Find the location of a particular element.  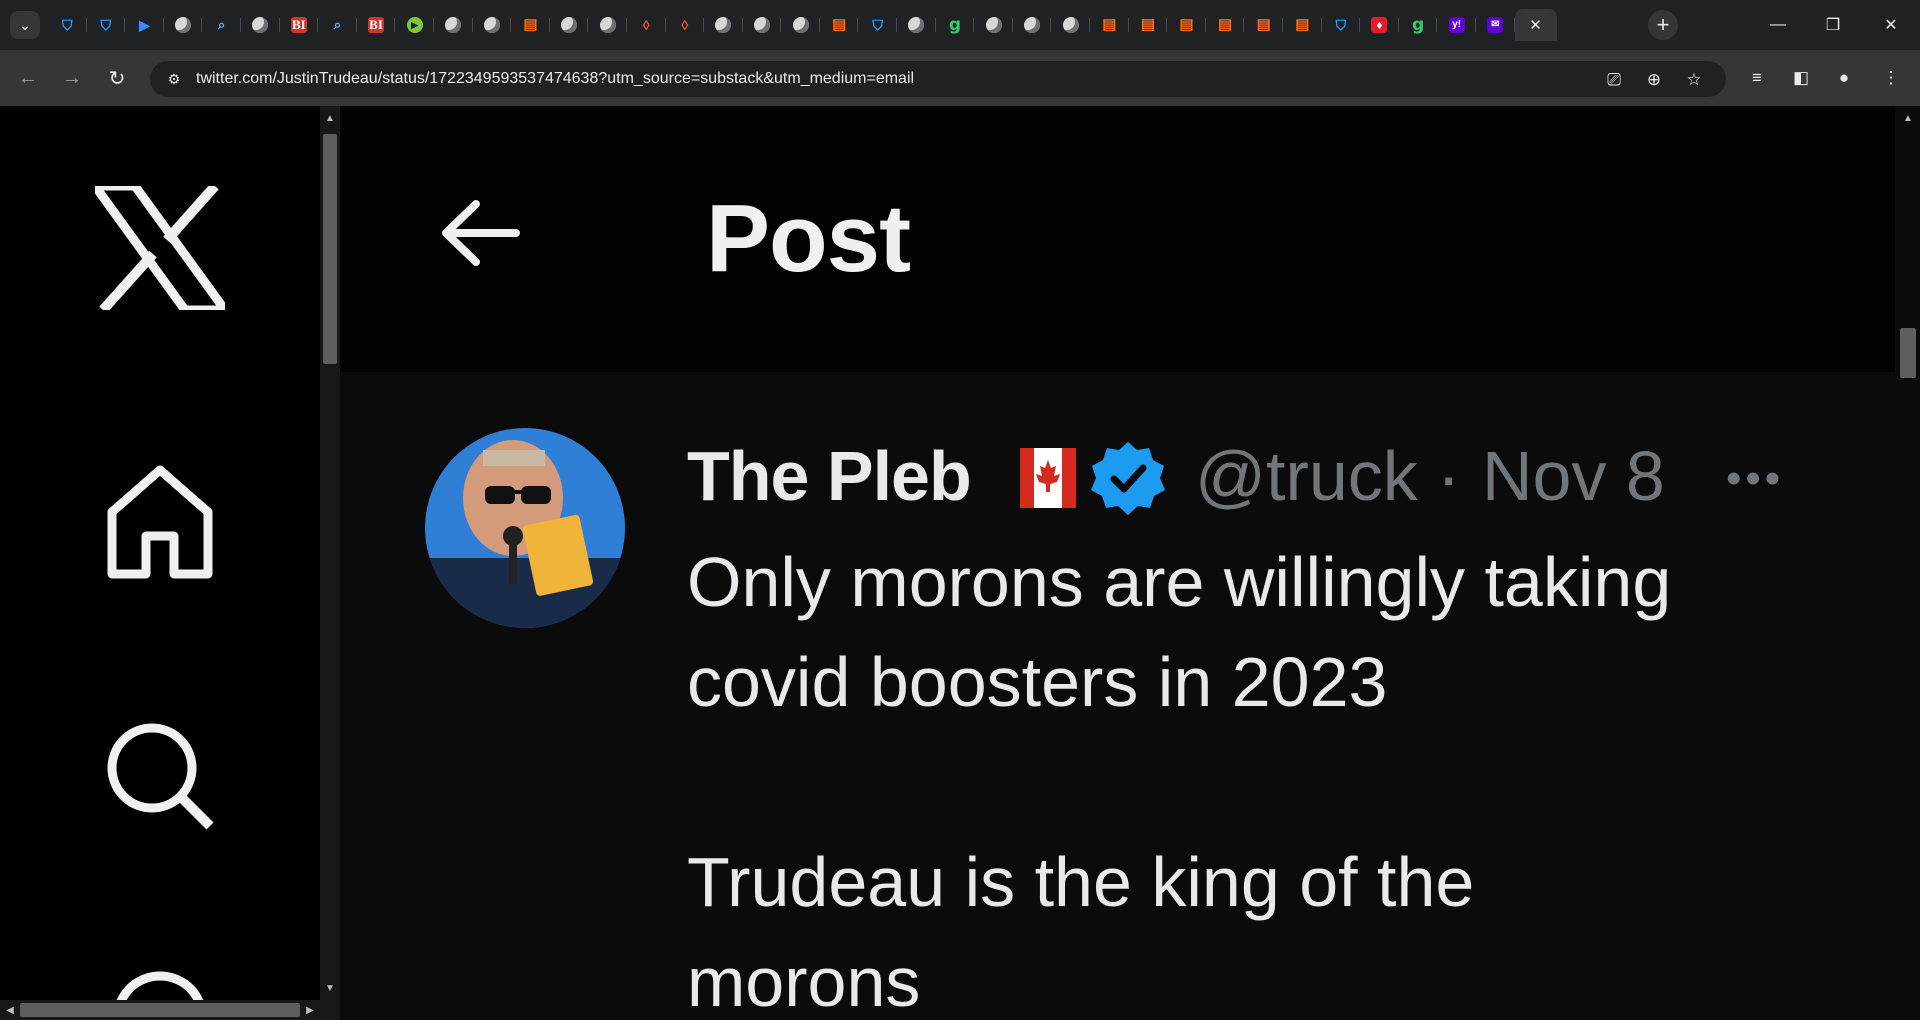

search-icon is located at coordinates (160, 776).